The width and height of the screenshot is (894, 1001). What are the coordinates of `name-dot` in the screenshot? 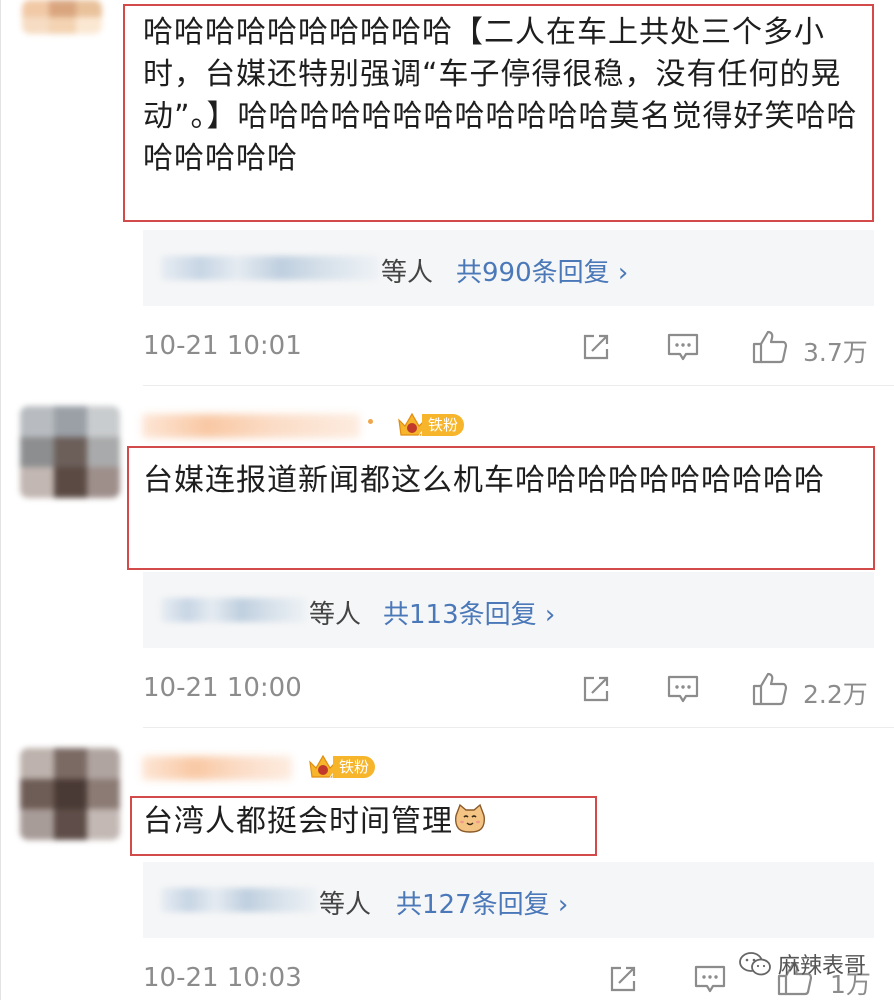 It's located at (370, 421).